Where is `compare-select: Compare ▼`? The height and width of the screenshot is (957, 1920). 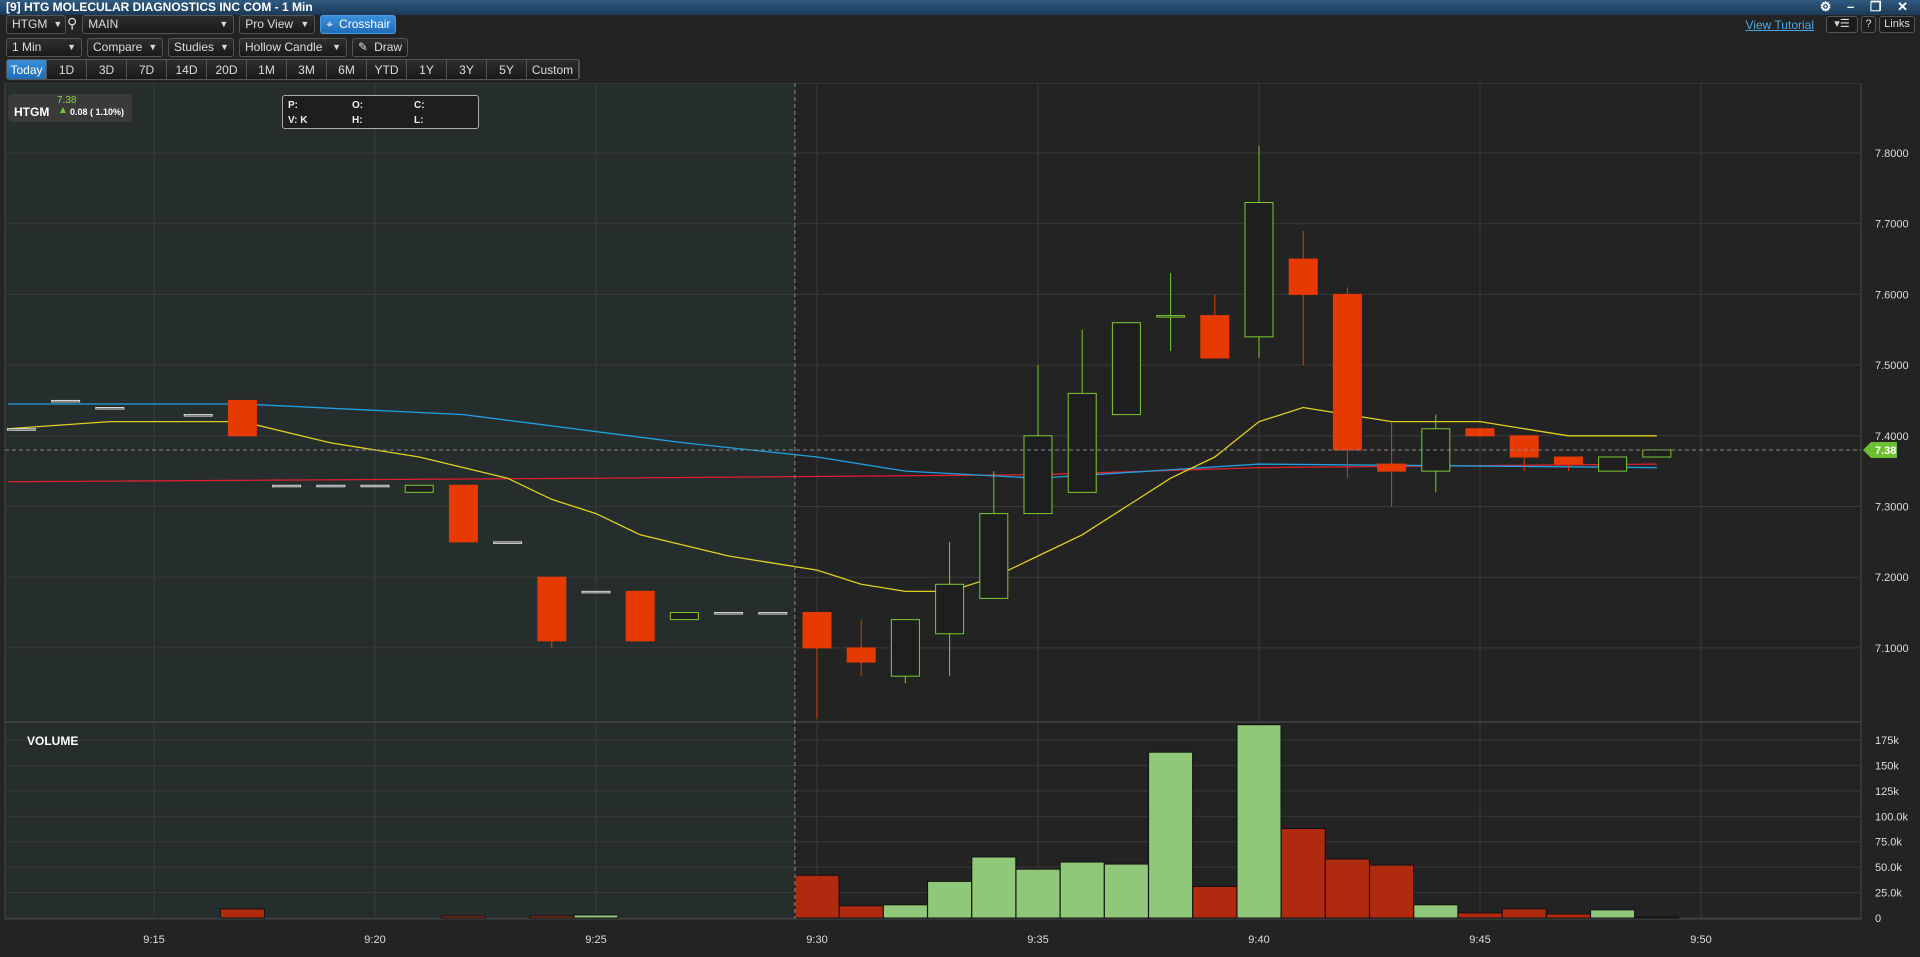
compare-select: Compare ▼ is located at coordinates (125, 47).